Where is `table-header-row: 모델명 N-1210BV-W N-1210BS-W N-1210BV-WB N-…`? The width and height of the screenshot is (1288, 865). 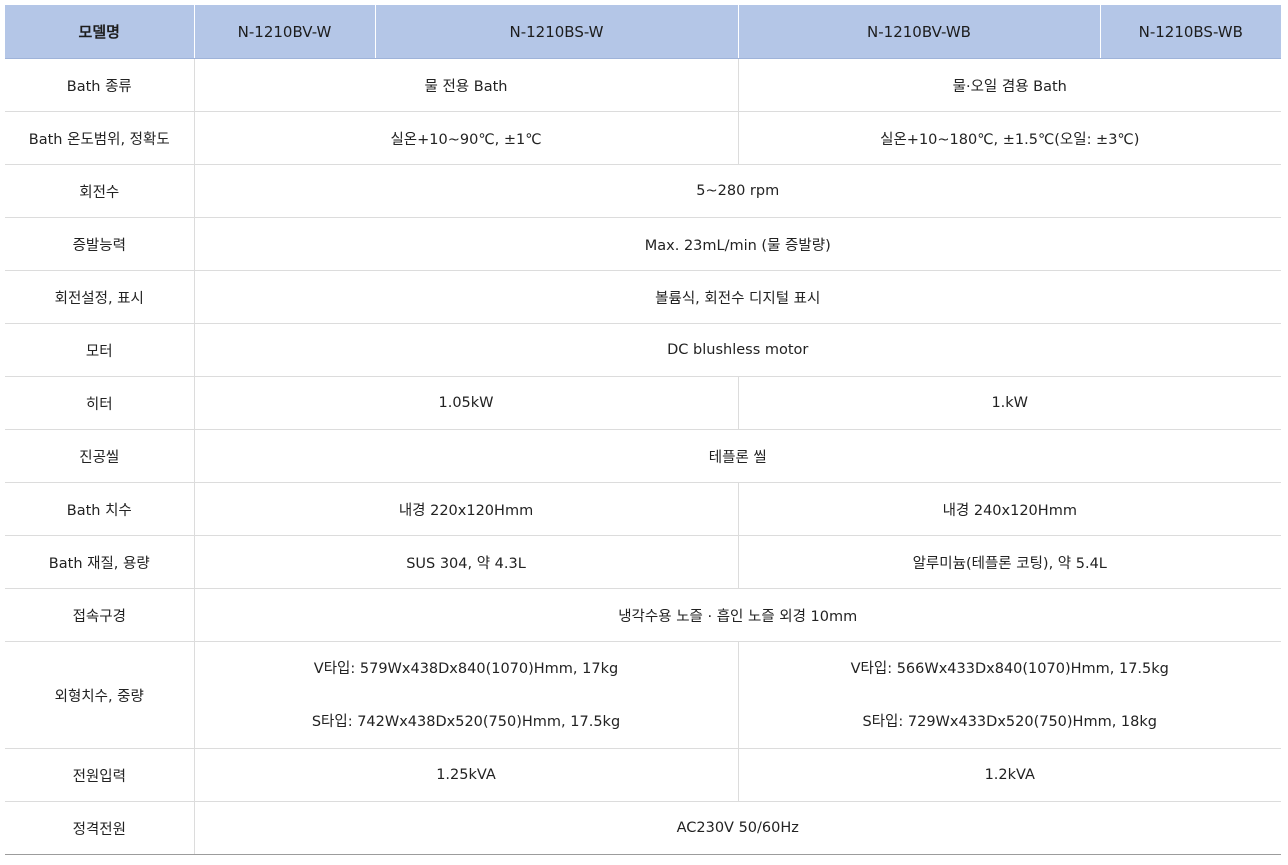
table-header-row: 모델명 N-1210BV-W N-1210BS-W N-1210BV-WB N-… is located at coordinates (643, 32).